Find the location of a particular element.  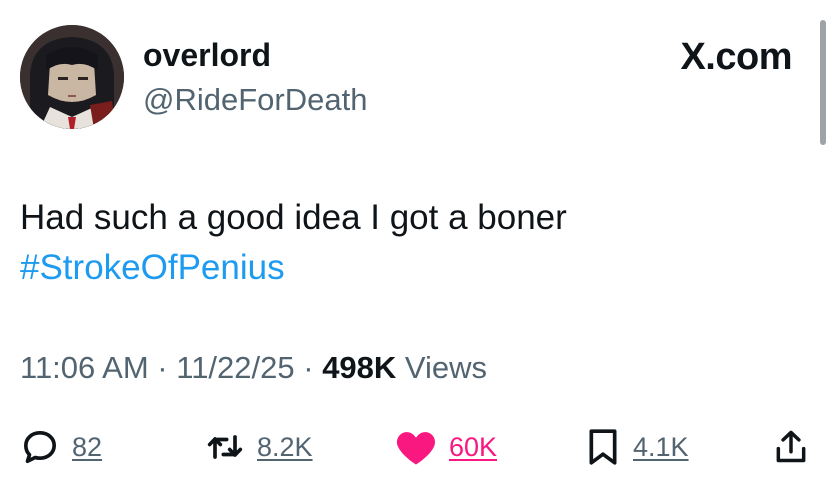

hashtag-link: #StrokeOfPenius is located at coordinates (293, 268).